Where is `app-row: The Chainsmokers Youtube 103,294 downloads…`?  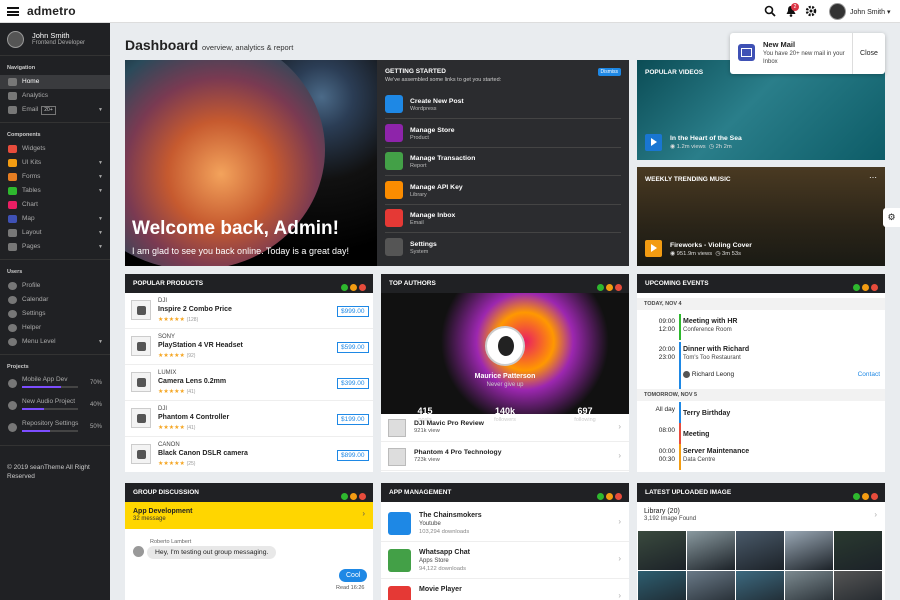
app-row: The Chainsmokers Youtube 103,294 downloads… is located at coordinates (505, 523).